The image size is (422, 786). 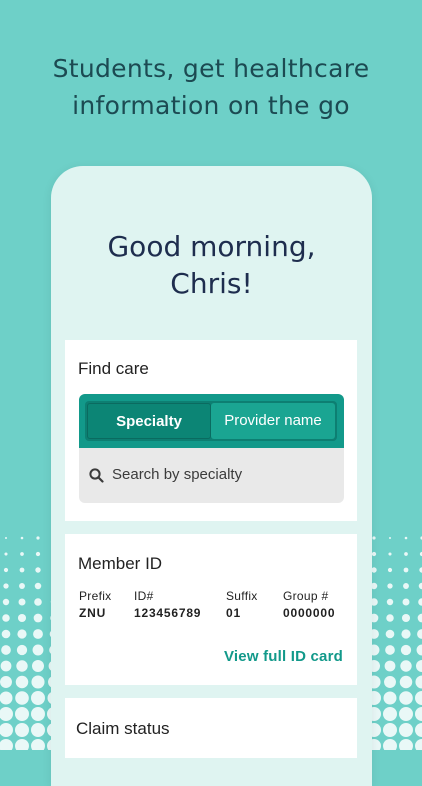 I want to click on claim-status-title: Claim status, so click(x=123, y=728).